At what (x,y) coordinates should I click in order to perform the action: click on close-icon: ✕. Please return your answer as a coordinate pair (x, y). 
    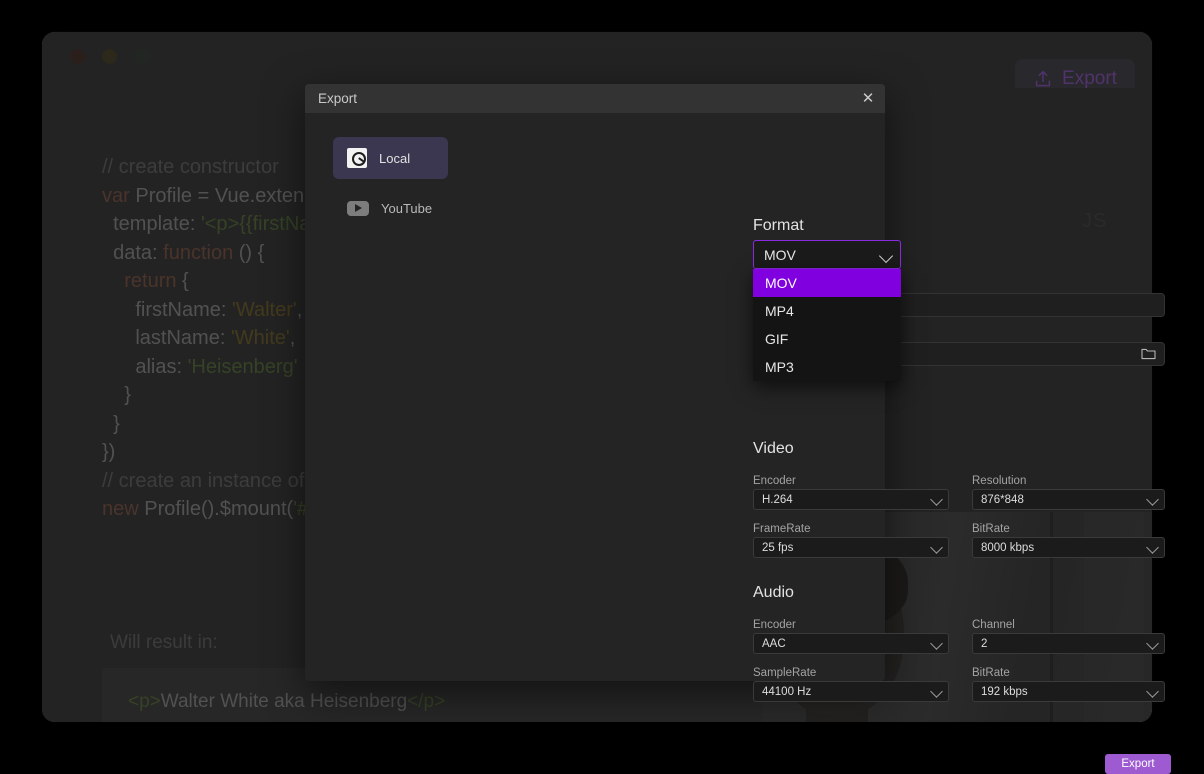
    Looking at the image, I should click on (868, 99).